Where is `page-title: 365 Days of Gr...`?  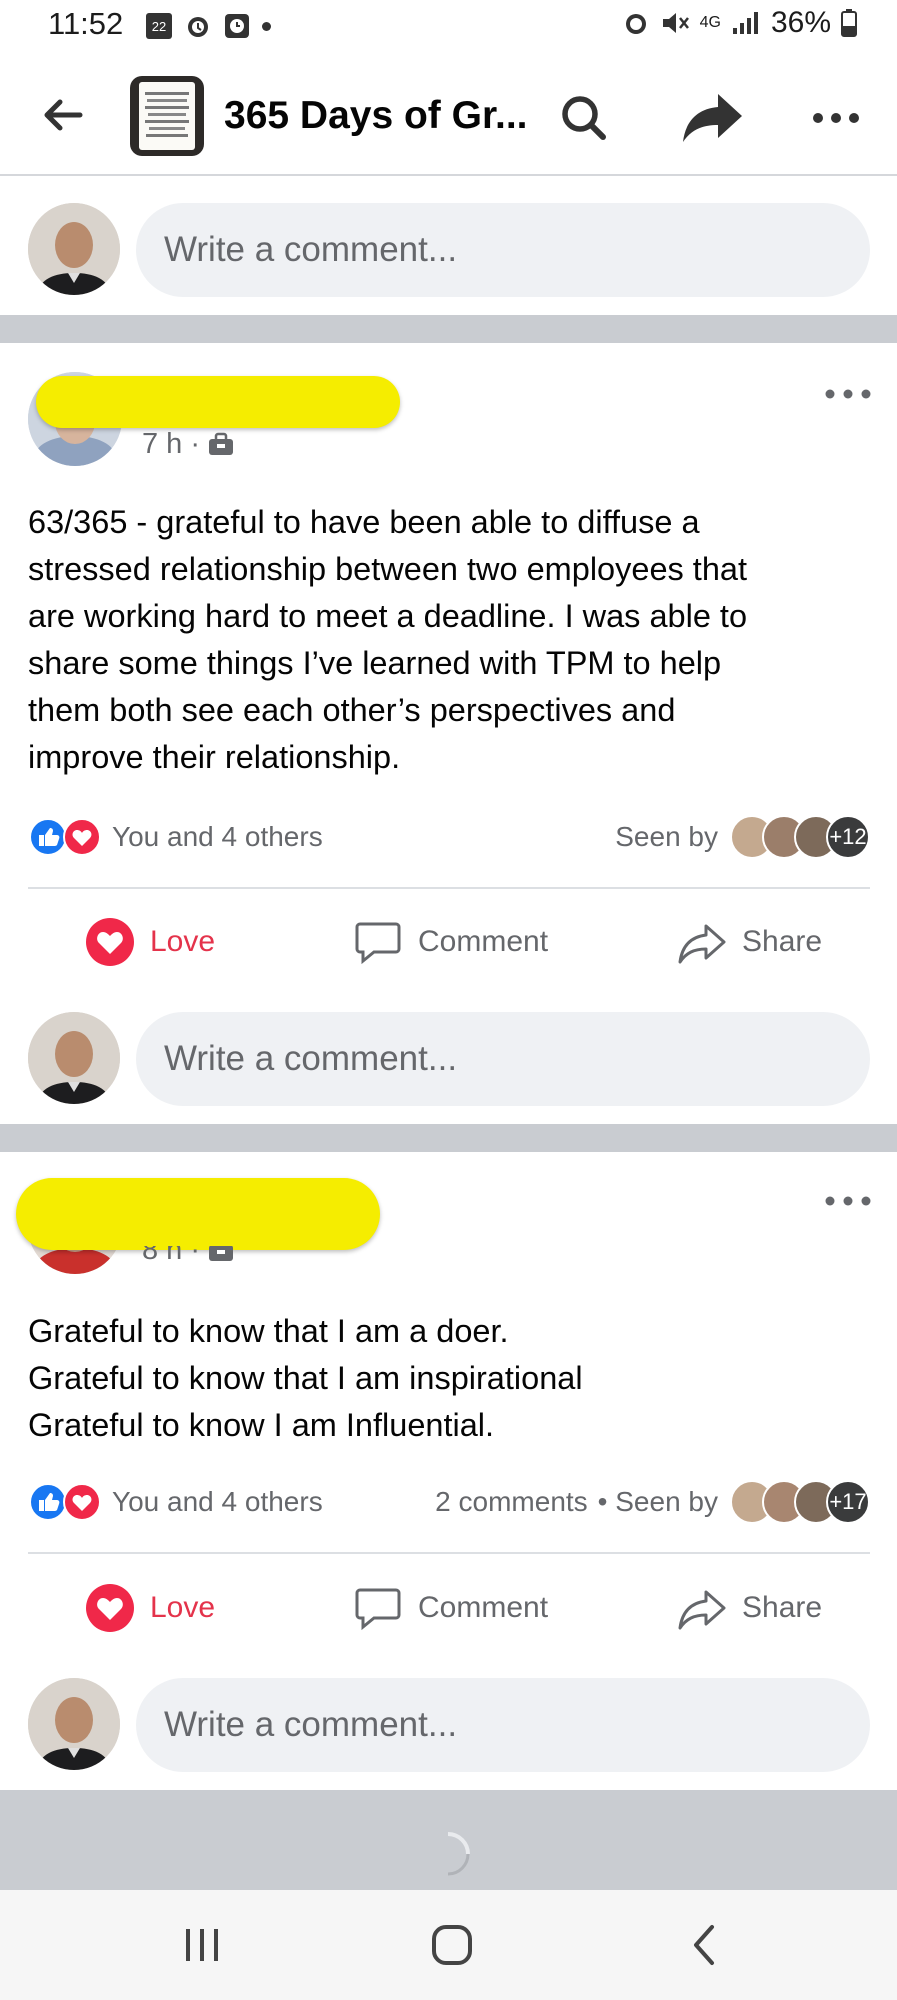 page-title: 365 Days of Gr... is located at coordinates (376, 116).